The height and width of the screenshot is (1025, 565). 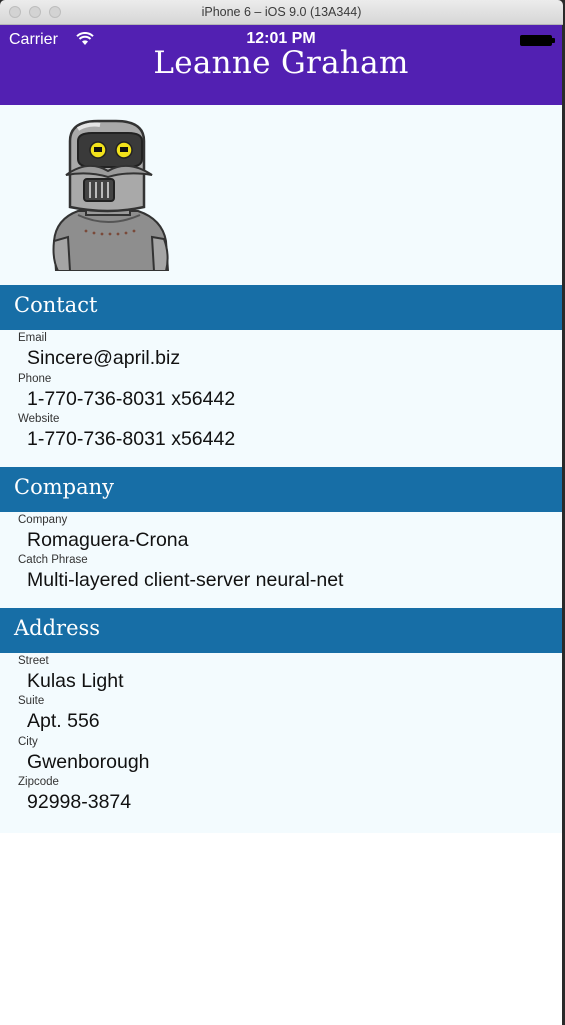 What do you see at coordinates (35, 379) in the screenshot?
I see `phone-label: Phone` at bounding box center [35, 379].